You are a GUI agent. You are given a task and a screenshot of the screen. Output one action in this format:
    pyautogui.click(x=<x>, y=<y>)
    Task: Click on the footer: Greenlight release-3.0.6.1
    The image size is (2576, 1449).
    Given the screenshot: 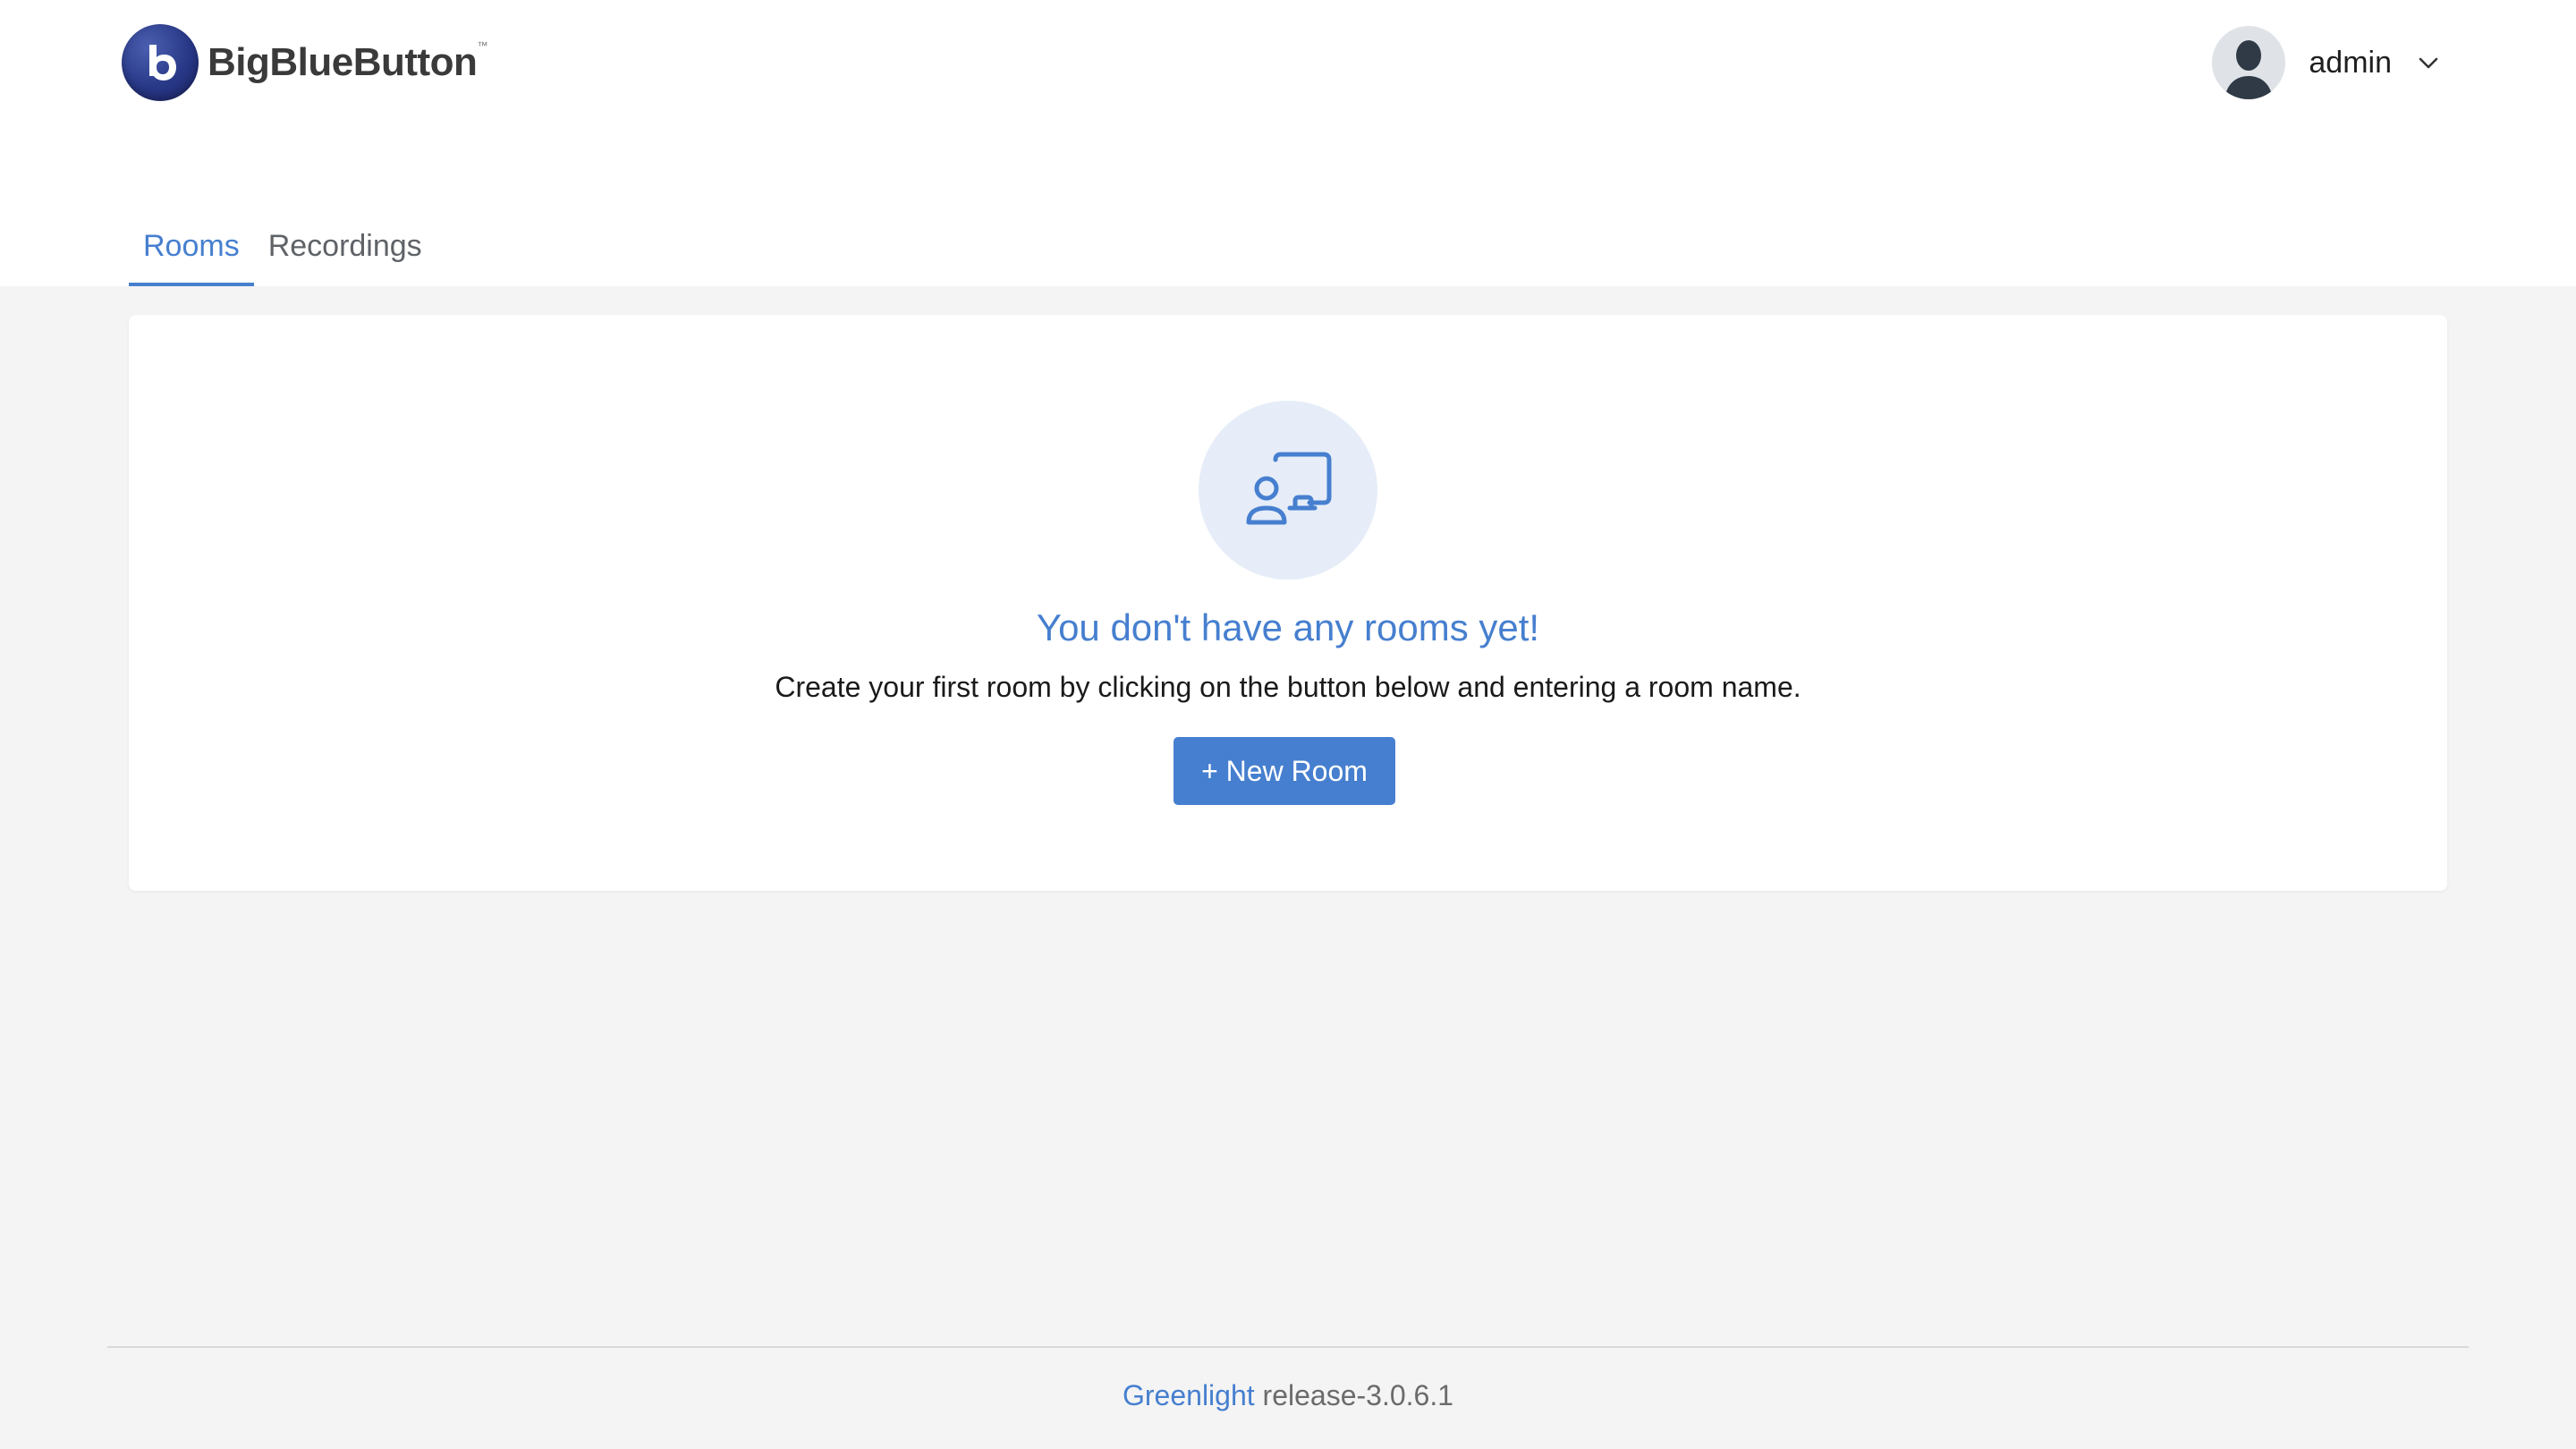 What is the action you would take?
    pyautogui.click(x=1288, y=1395)
    